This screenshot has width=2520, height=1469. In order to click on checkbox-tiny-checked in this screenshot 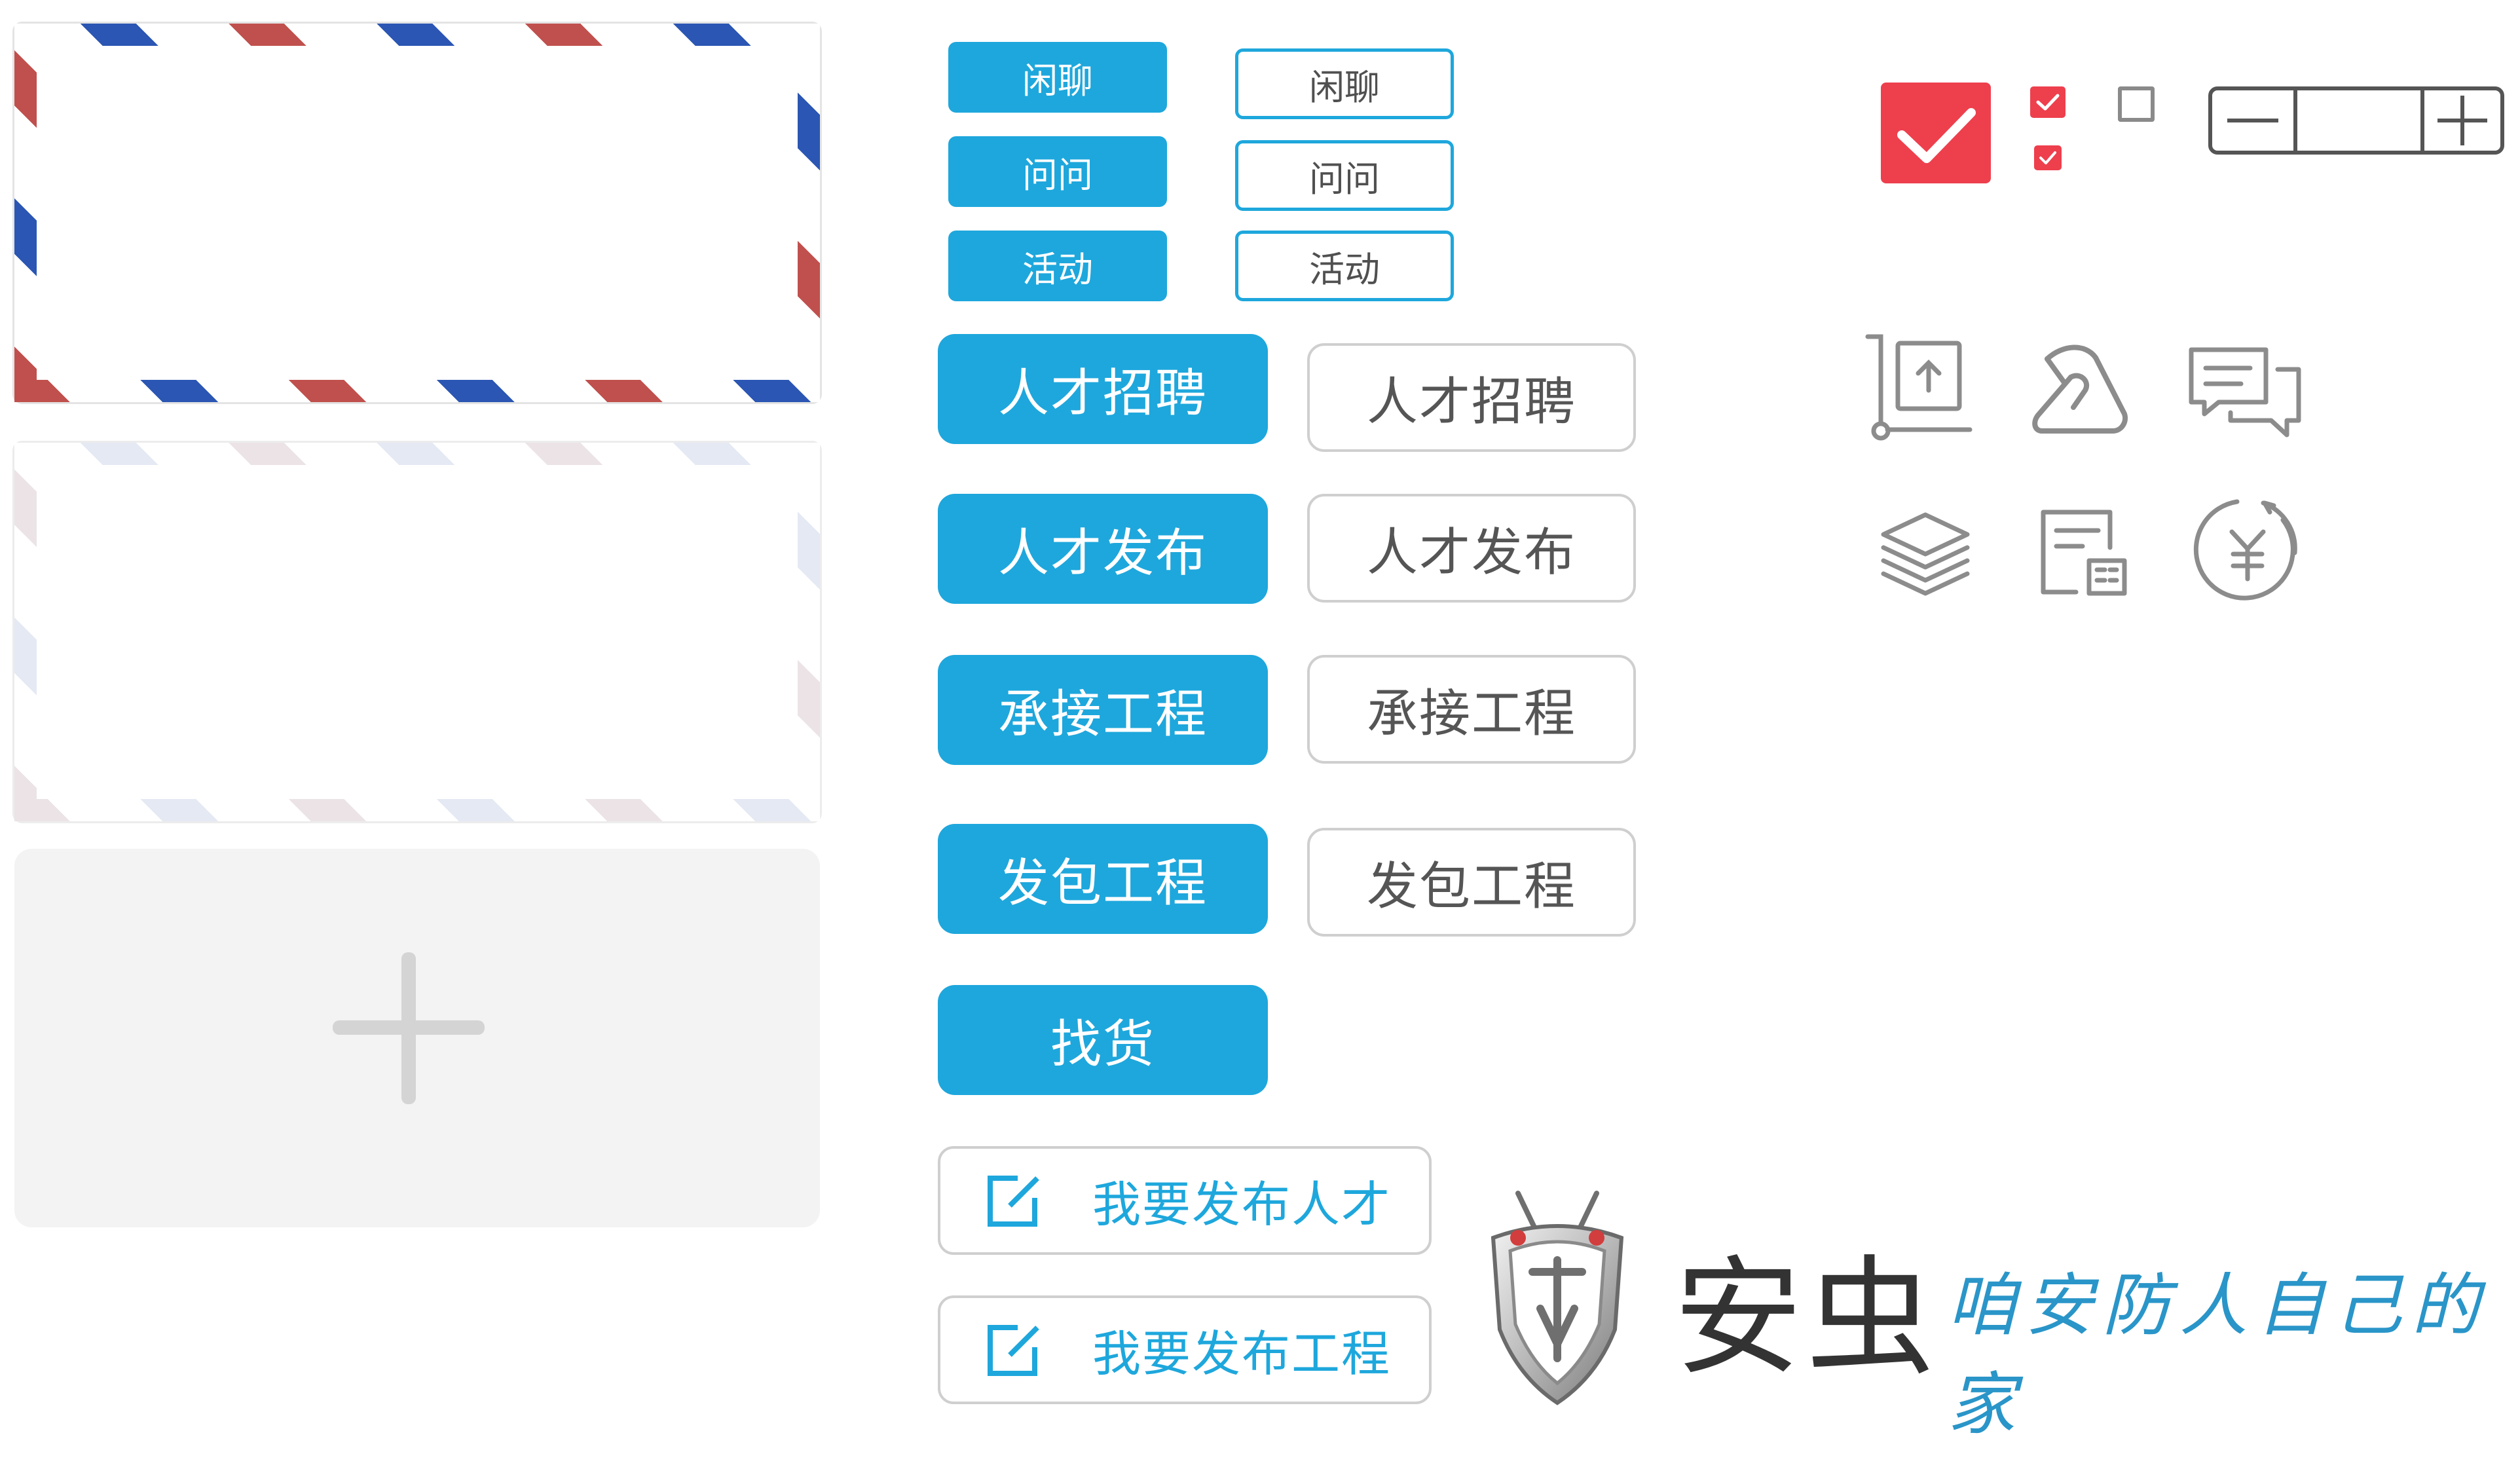, I will do `click(2048, 157)`.